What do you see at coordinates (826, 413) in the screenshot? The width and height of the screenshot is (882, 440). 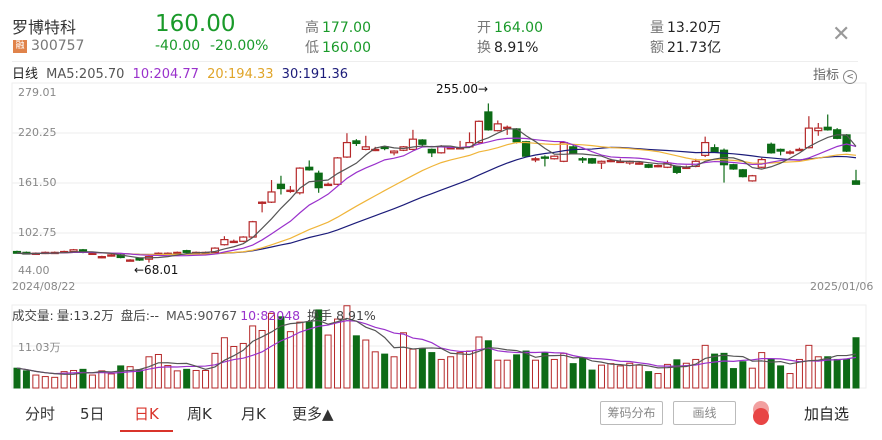 I see `add-favorite-button: 加自选` at bounding box center [826, 413].